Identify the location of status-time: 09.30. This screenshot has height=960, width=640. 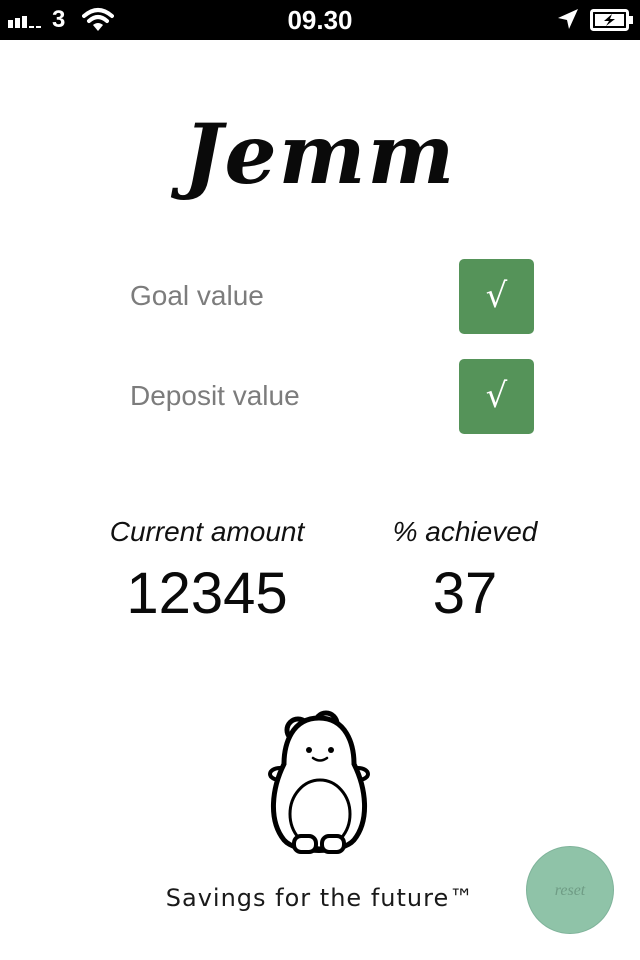
(320, 20).